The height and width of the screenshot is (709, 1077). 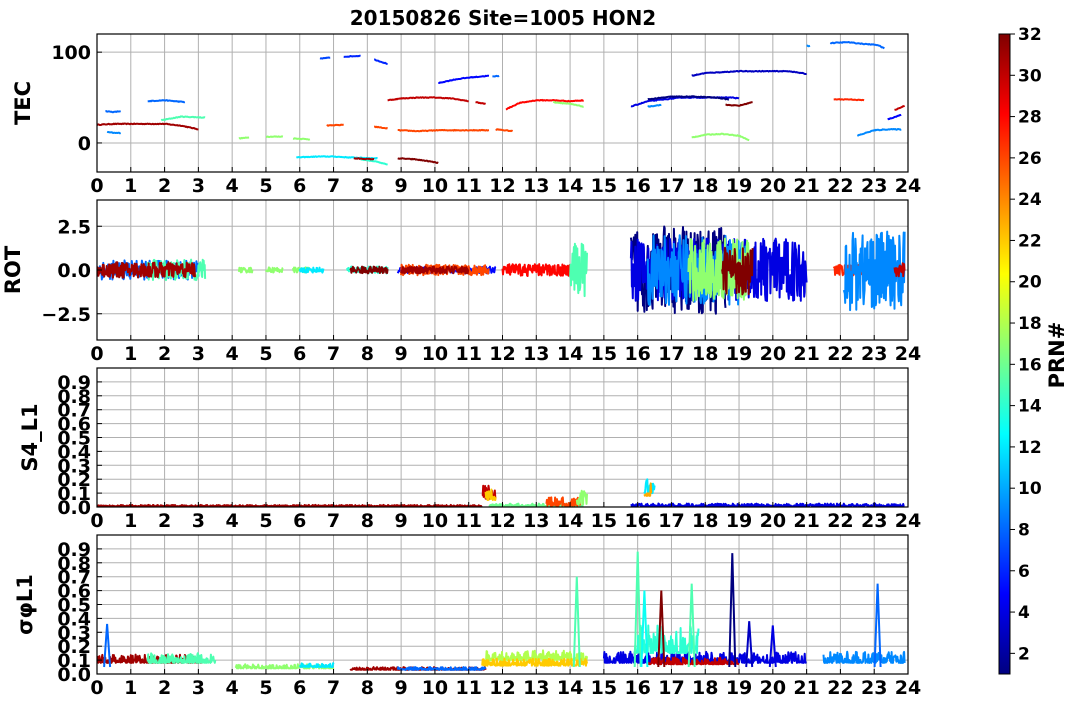 What do you see at coordinates (1030, 324) in the screenshot?
I see `colorbar-tick-label: 18` at bounding box center [1030, 324].